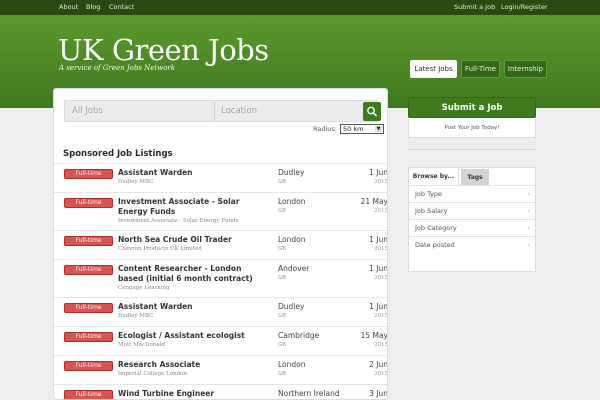  What do you see at coordinates (525, 69) in the screenshot?
I see `tab-internship: Internship` at bounding box center [525, 69].